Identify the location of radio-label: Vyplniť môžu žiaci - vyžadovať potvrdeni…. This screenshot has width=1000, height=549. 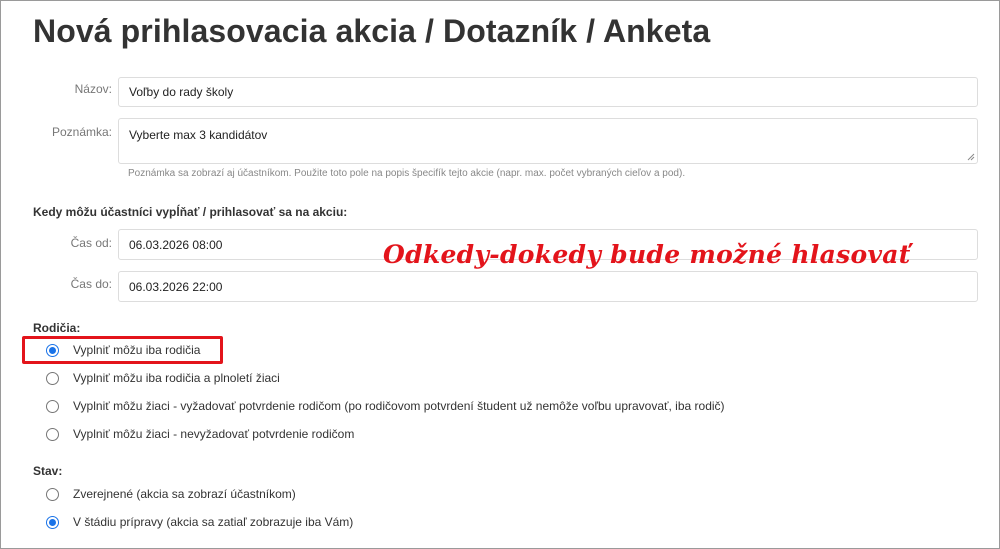
(399, 406).